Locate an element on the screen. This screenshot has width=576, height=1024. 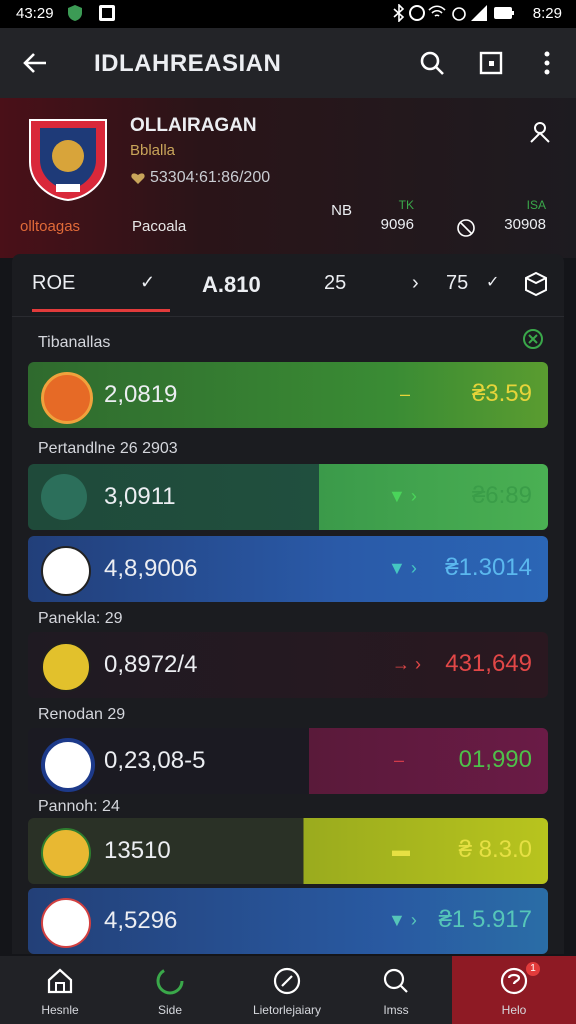
dash-icon-2: – is located at coordinates (399, 760).